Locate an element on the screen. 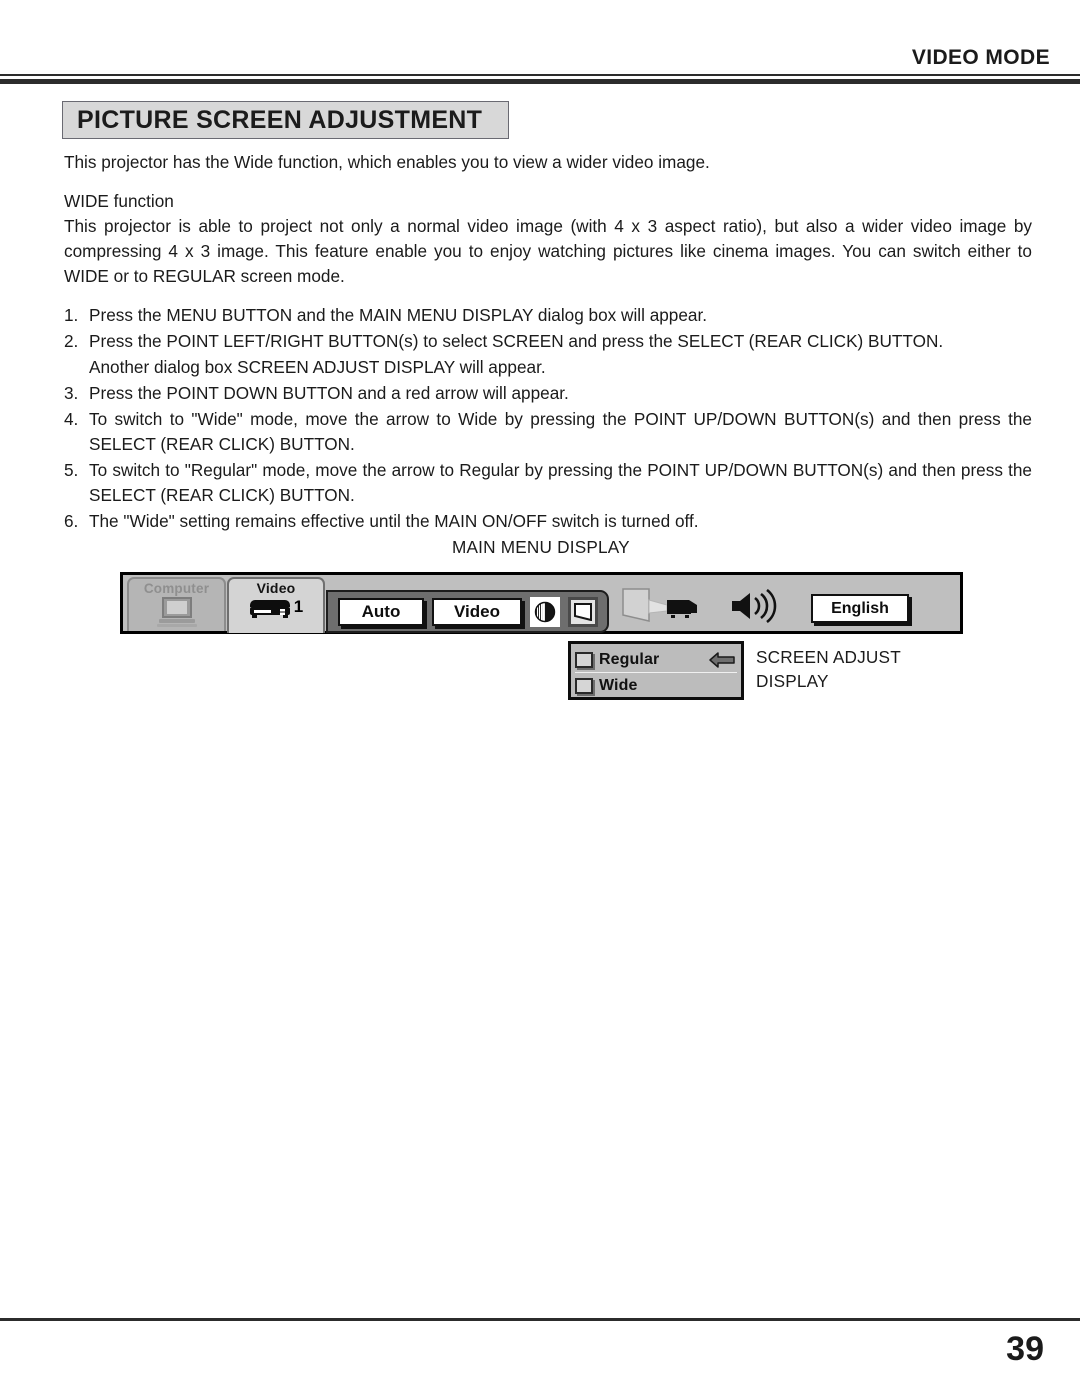  section-title-box: PICTURE SCREEN ADJUSTMENT is located at coordinates (285, 120).